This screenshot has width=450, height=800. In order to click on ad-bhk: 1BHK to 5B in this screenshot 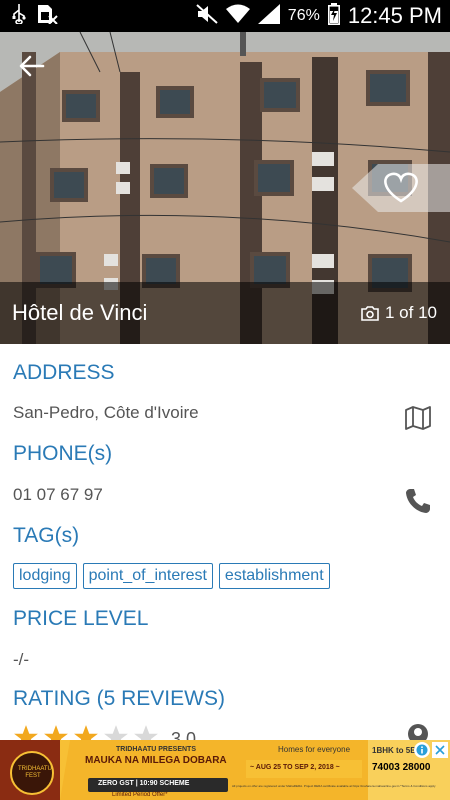, I will do `click(394, 750)`.